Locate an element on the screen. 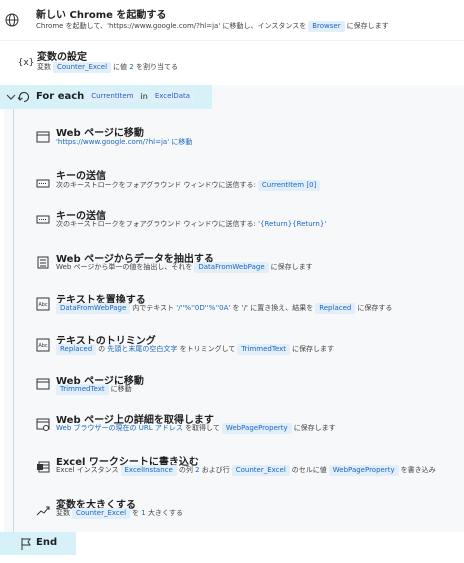  step-description: 変数 Counter_Excel を 1 大きくする is located at coordinates (119, 513).